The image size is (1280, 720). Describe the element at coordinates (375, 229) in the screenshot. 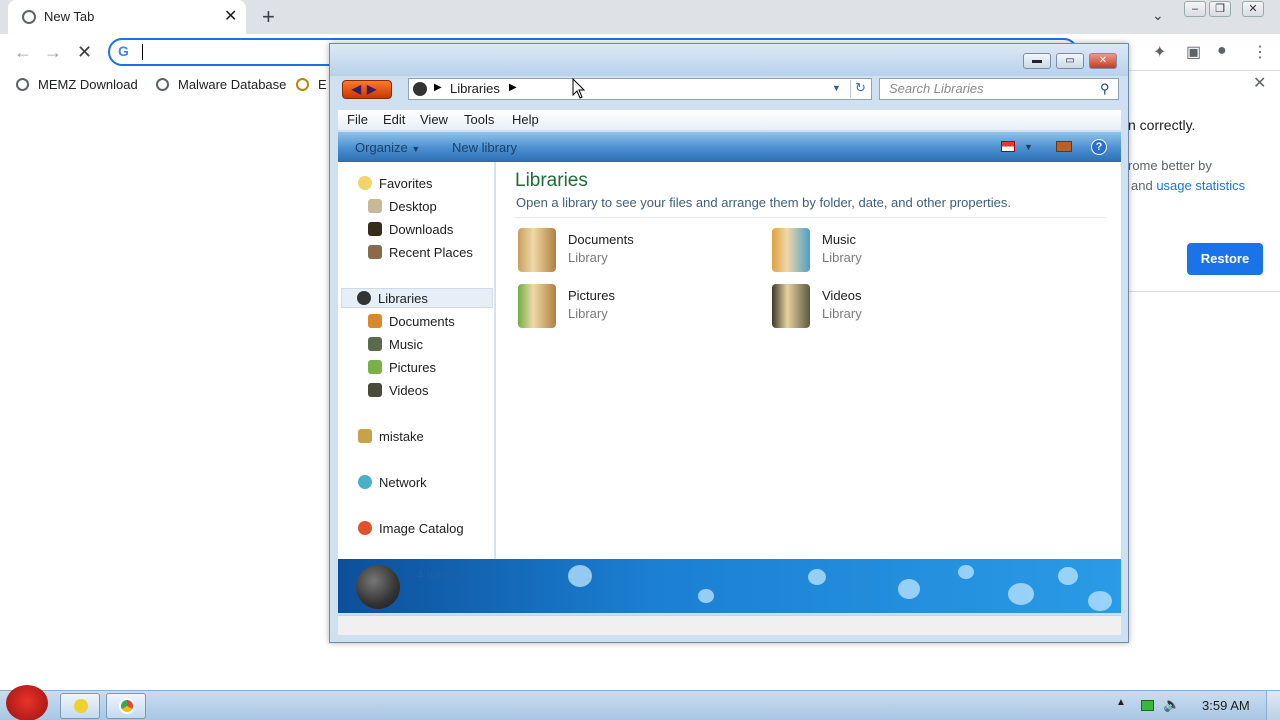

I see `downloads-icon` at that location.